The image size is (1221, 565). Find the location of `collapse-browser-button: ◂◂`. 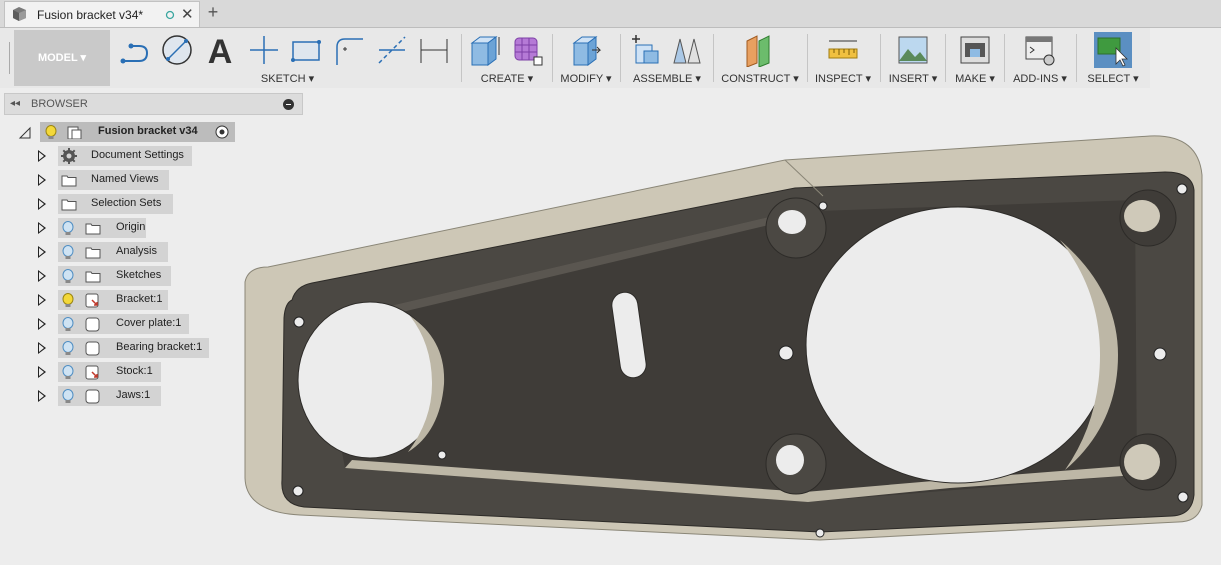

collapse-browser-button: ◂◂ is located at coordinates (15, 103).